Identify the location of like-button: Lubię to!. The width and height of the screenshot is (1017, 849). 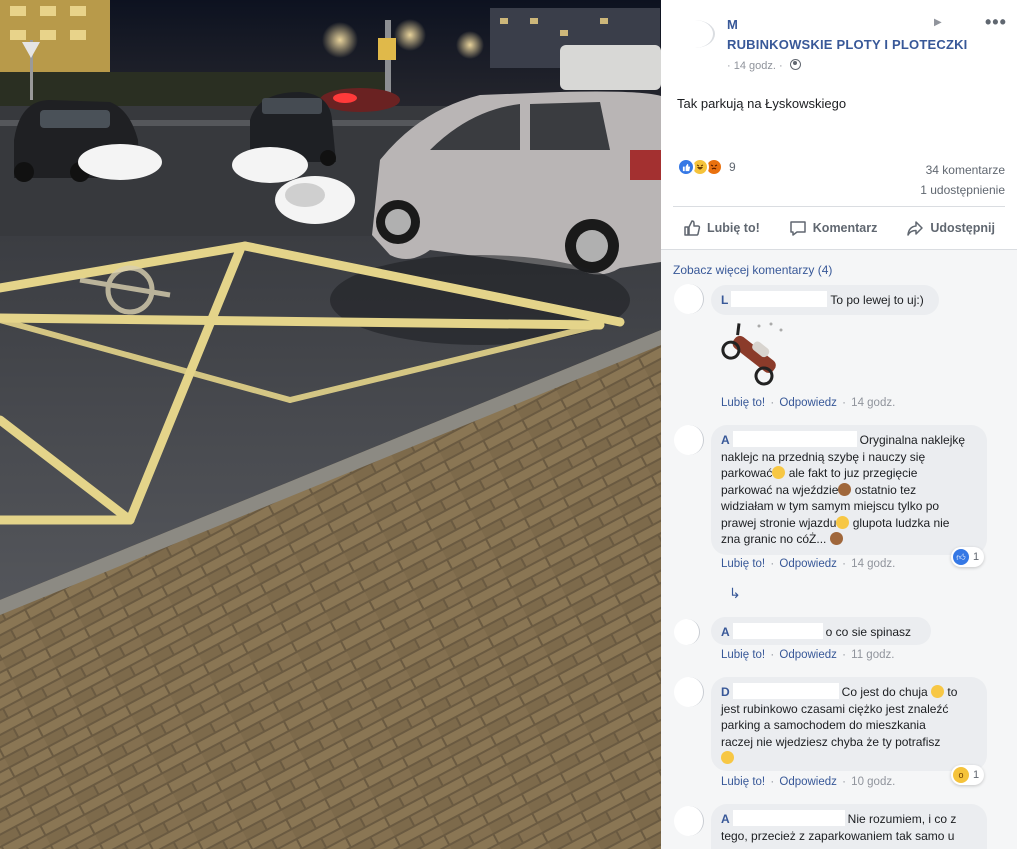
(721, 228).